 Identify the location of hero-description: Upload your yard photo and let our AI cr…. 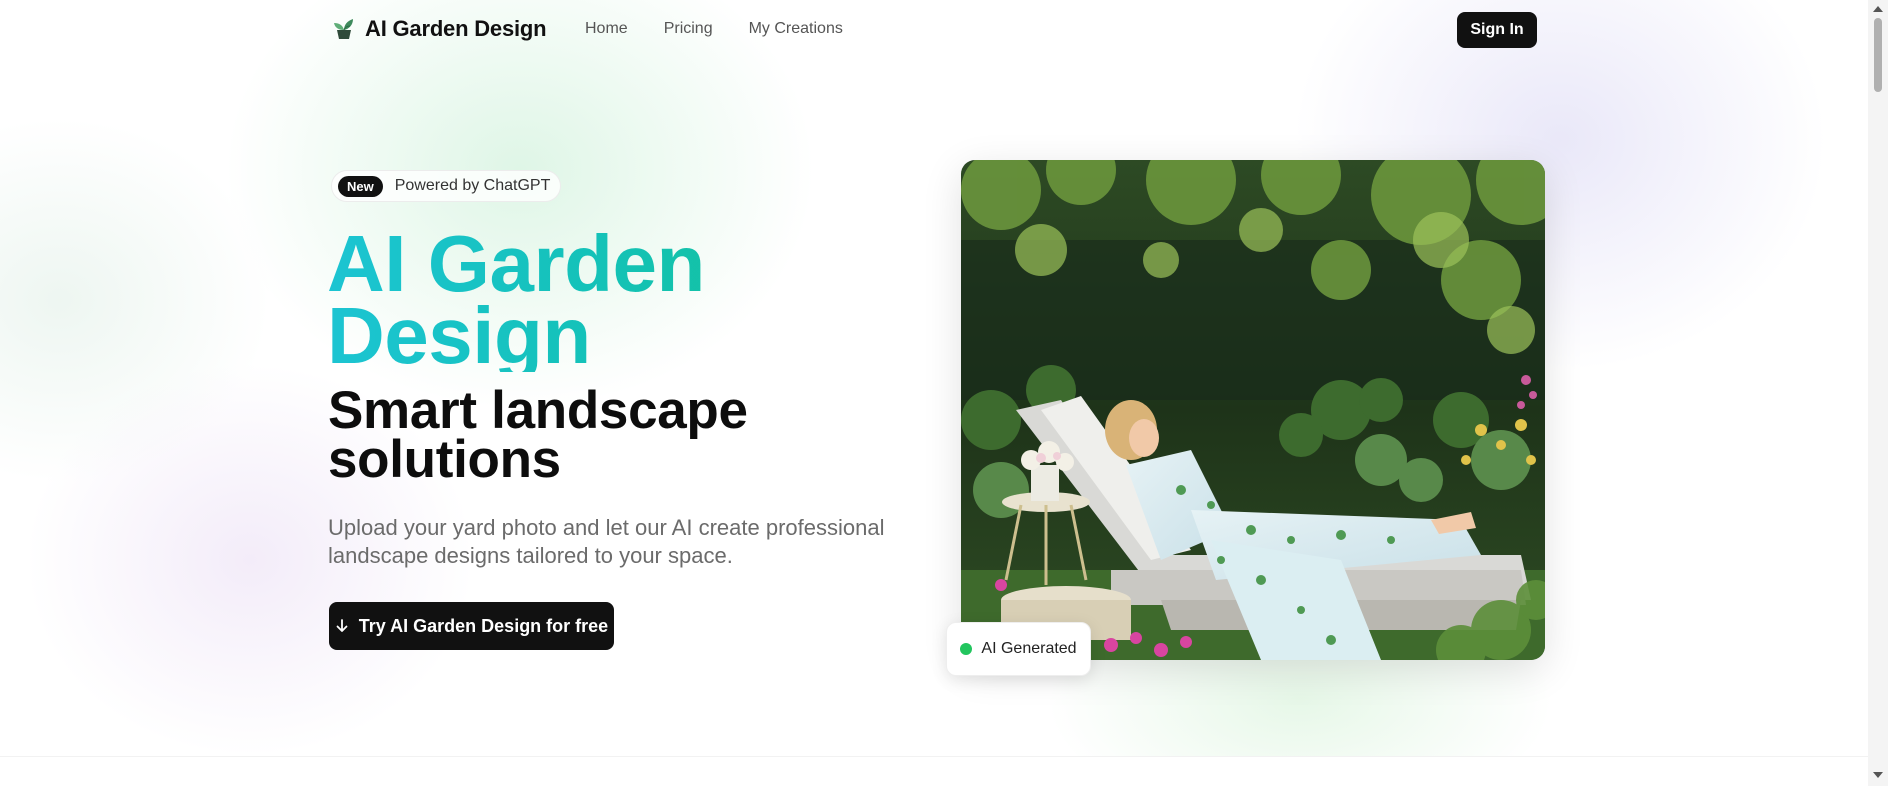
(606, 541).